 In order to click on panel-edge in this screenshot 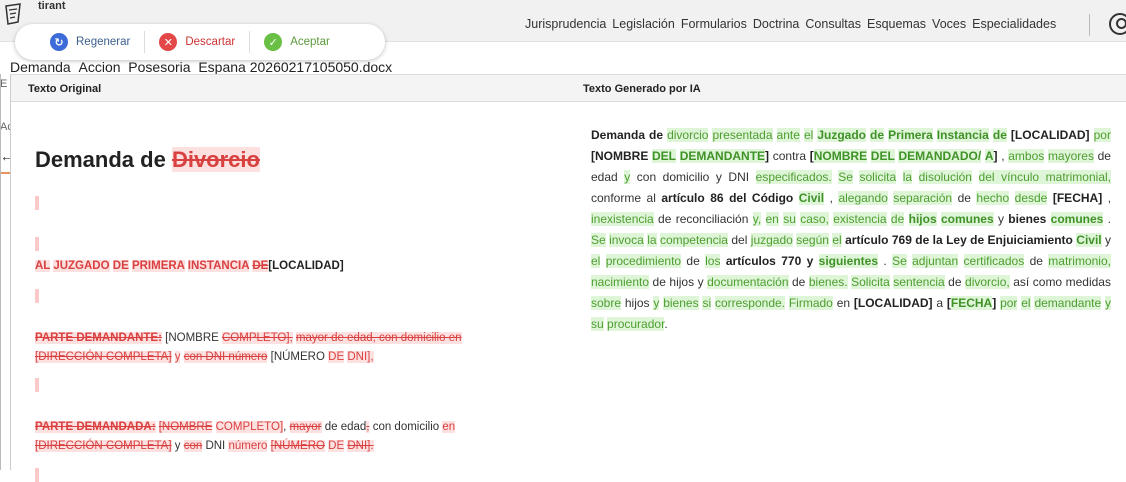, I will do `click(0, 272)`.